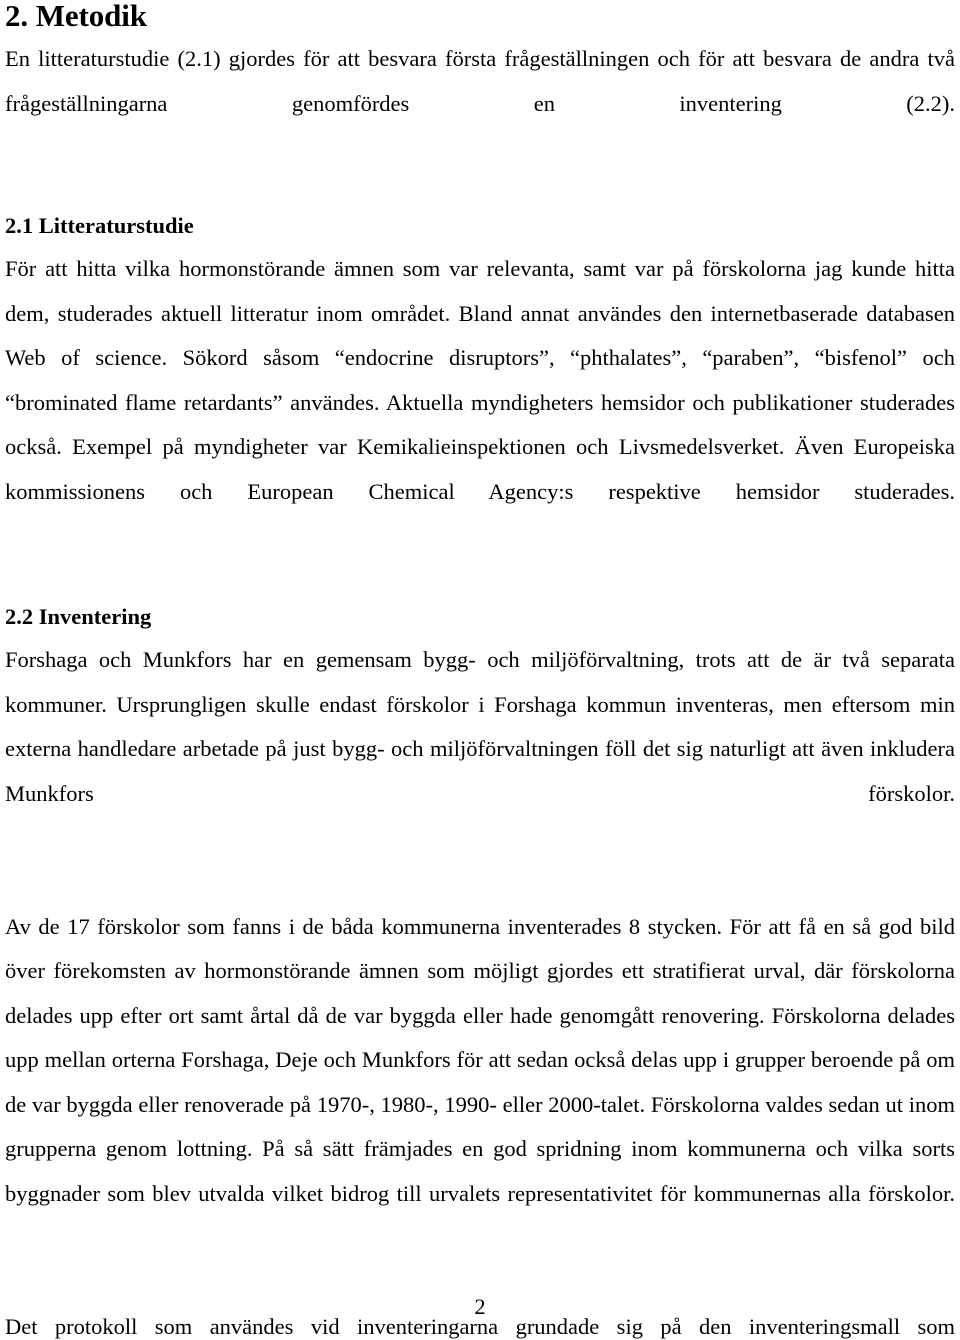  What do you see at coordinates (99, 225) in the screenshot?
I see `heading-litteraturstudie: 2.1 Litteraturstudie` at bounding box center [99, 225].